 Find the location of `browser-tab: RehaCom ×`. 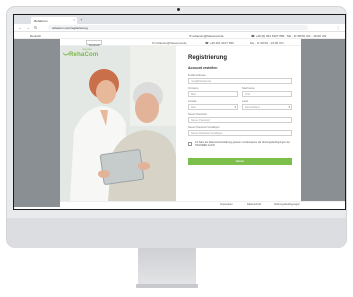

browser-tab: RehaCom × is located at coordinates (54, 20).